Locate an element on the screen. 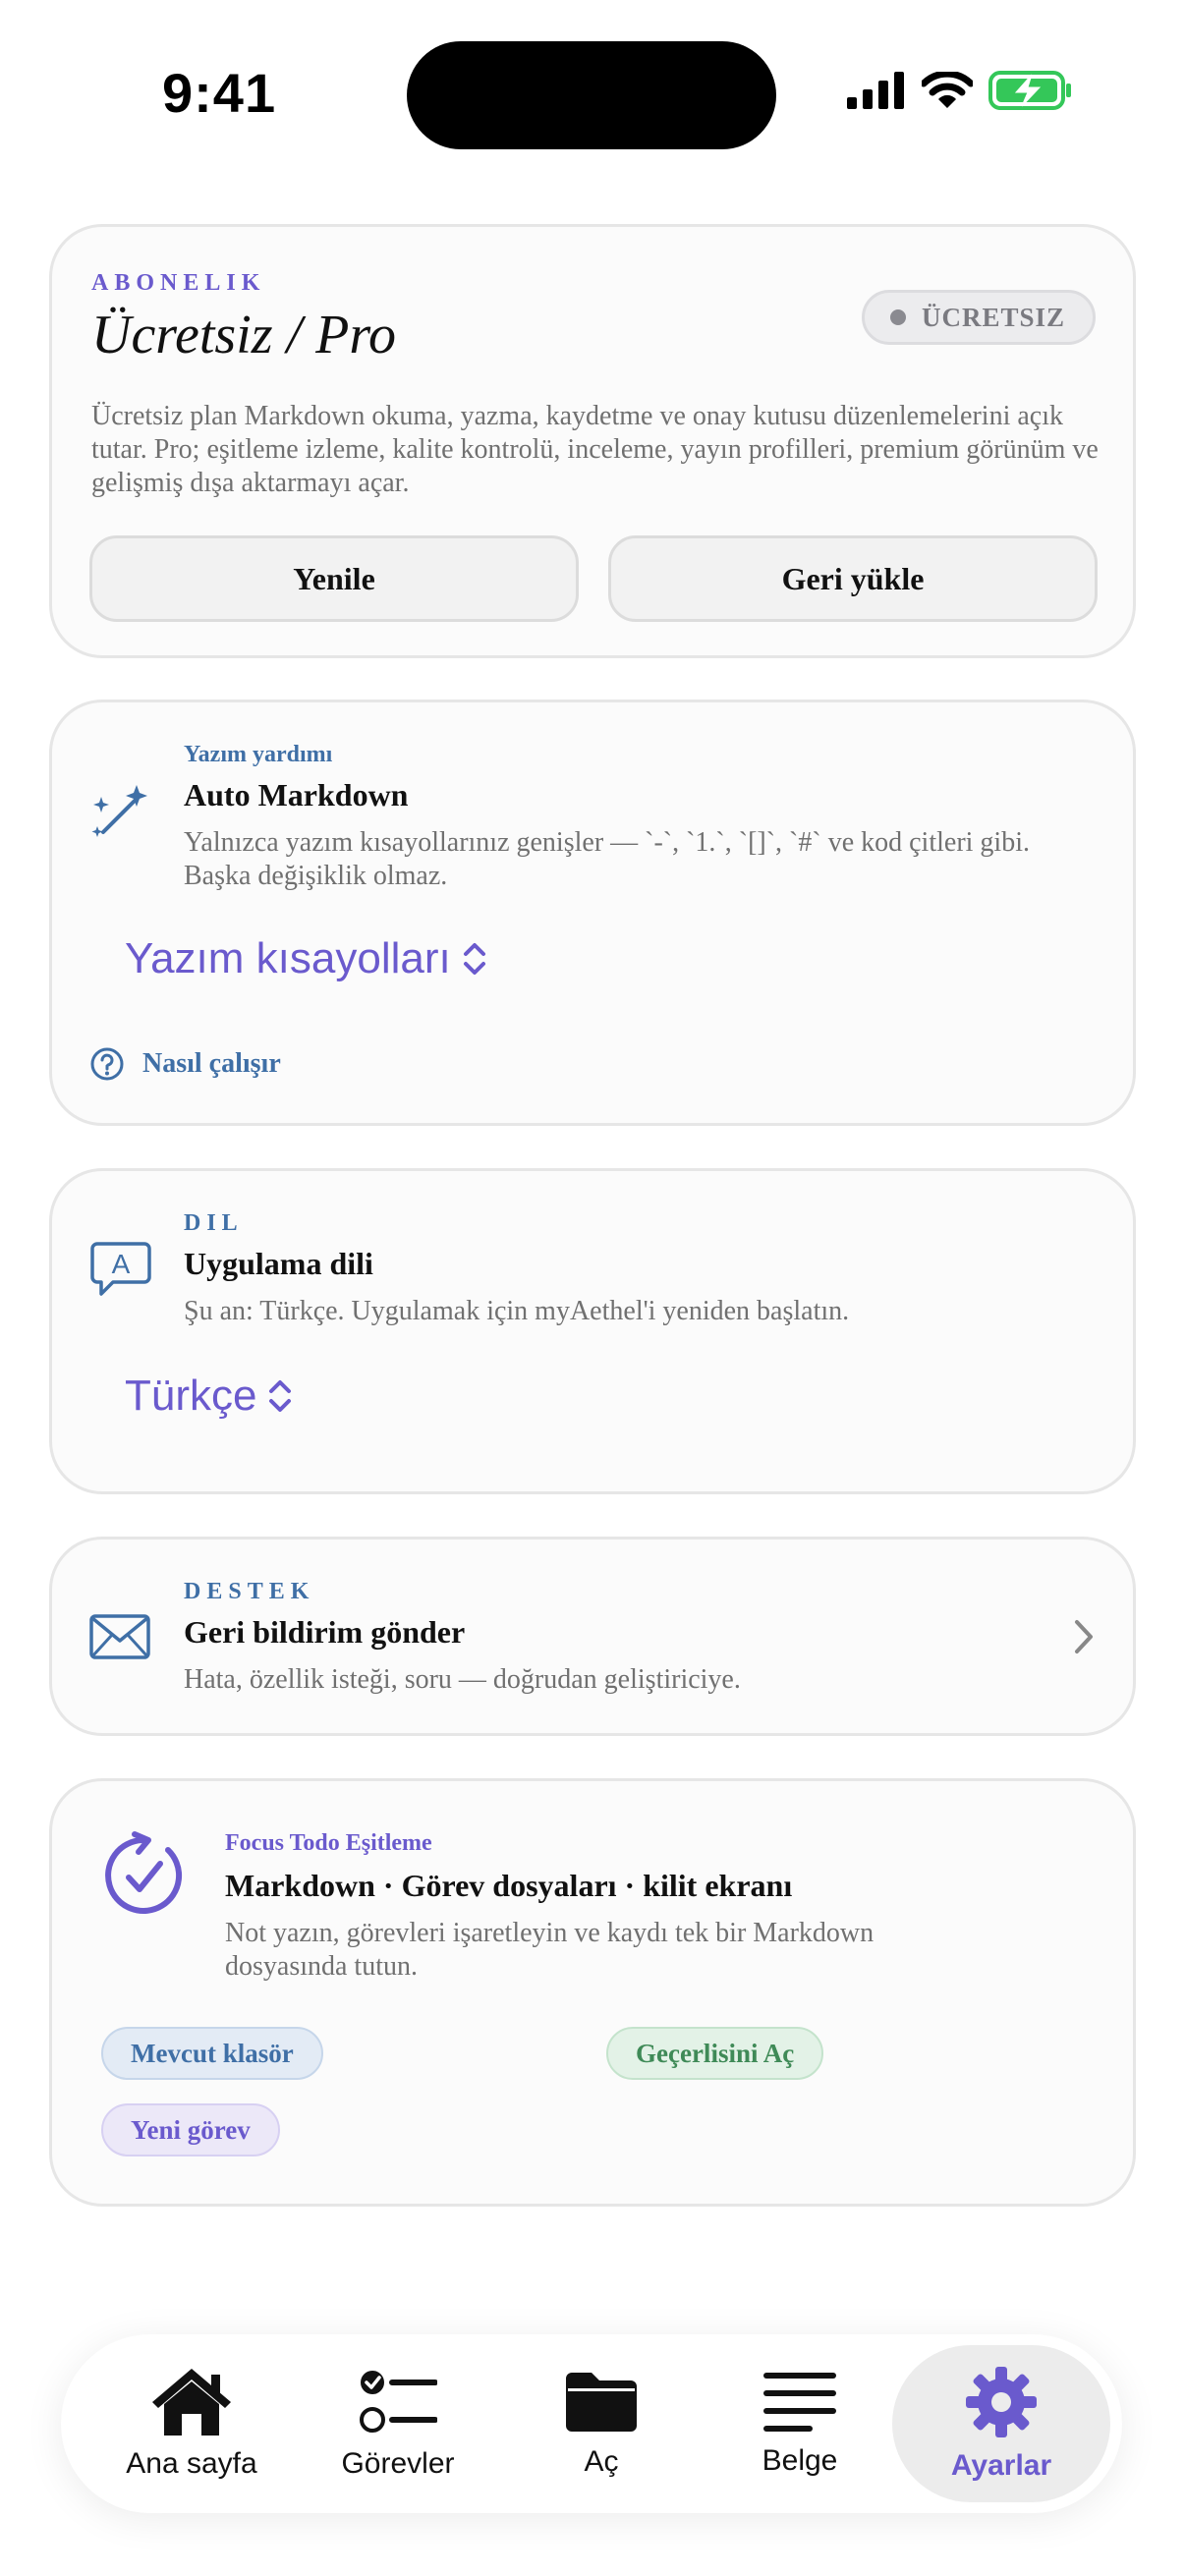 The width and height of the screenshot is (1185, 2576). tab-settings: Ayarlar is located at coordinates (1001, 2423).